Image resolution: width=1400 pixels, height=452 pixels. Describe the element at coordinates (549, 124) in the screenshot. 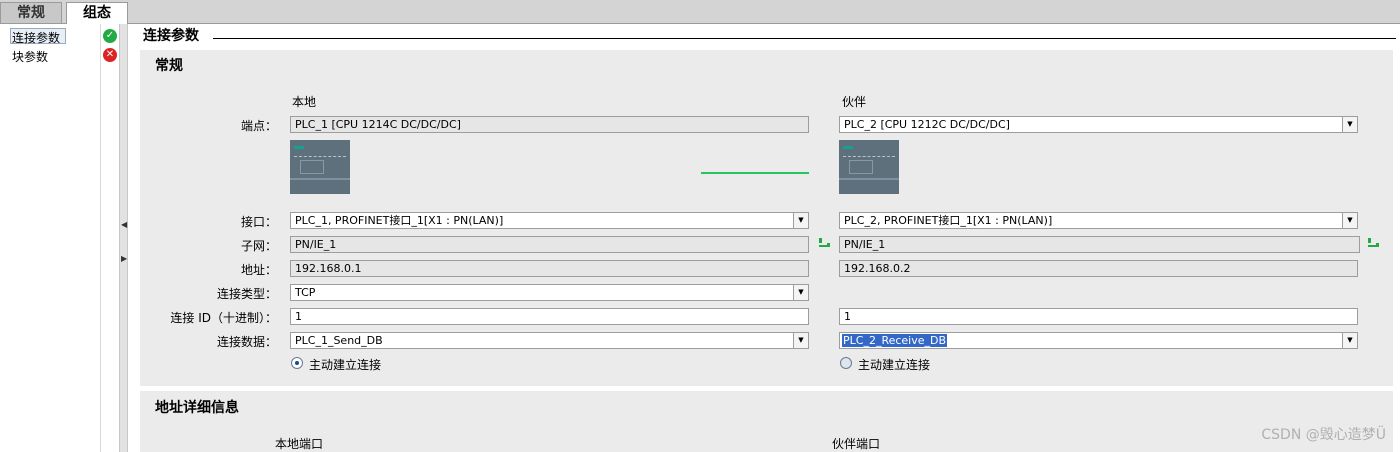

I see `local-endpoint-field: PLC_1 [CPU 1214C DC/DC/DC]` at that location.